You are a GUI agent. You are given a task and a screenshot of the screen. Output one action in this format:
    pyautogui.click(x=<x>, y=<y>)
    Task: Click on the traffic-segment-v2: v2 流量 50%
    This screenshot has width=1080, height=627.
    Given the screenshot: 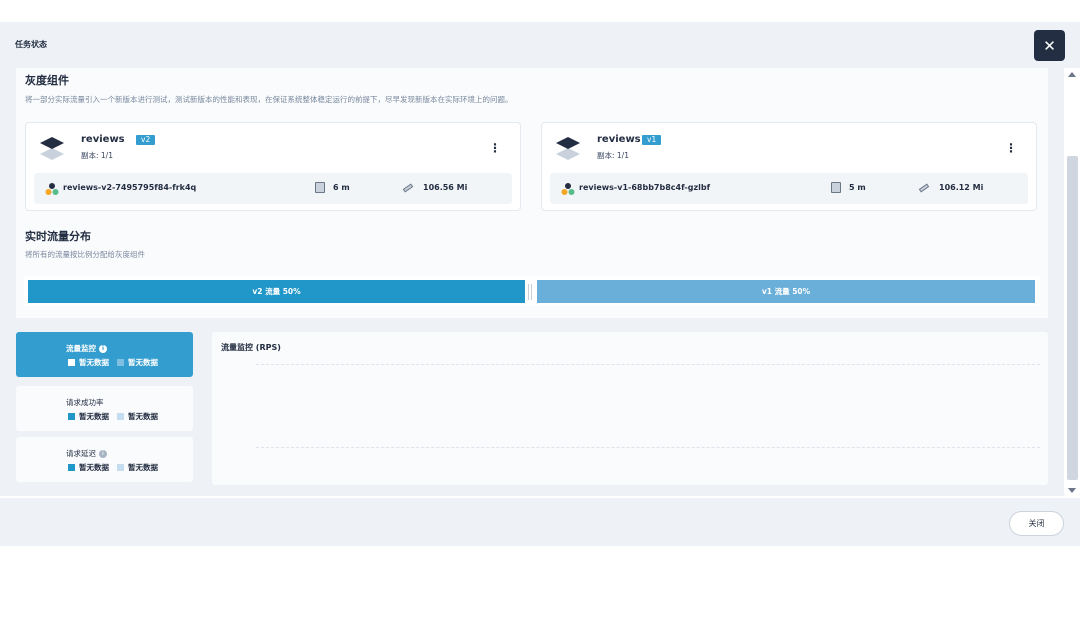 What is the action you would take?
    pyautogui.click(x=276, y=291)
    